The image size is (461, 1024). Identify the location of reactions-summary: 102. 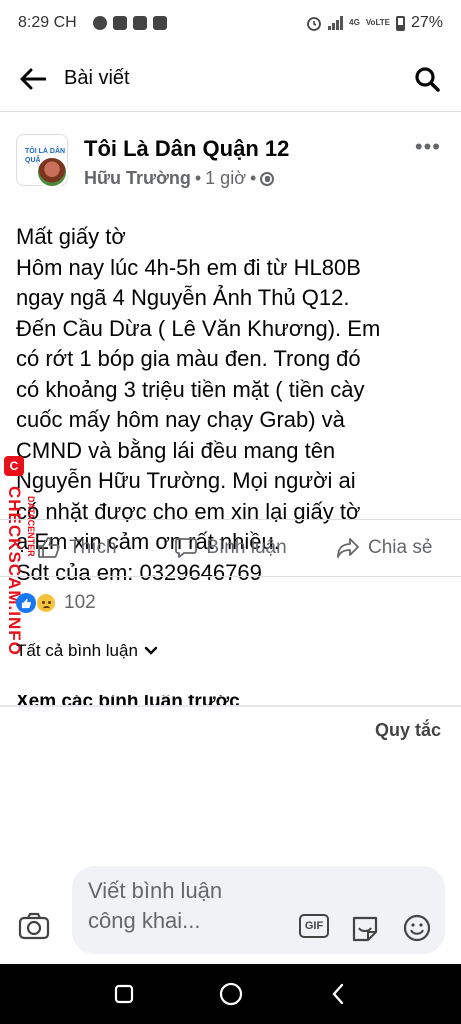
(56, 603).